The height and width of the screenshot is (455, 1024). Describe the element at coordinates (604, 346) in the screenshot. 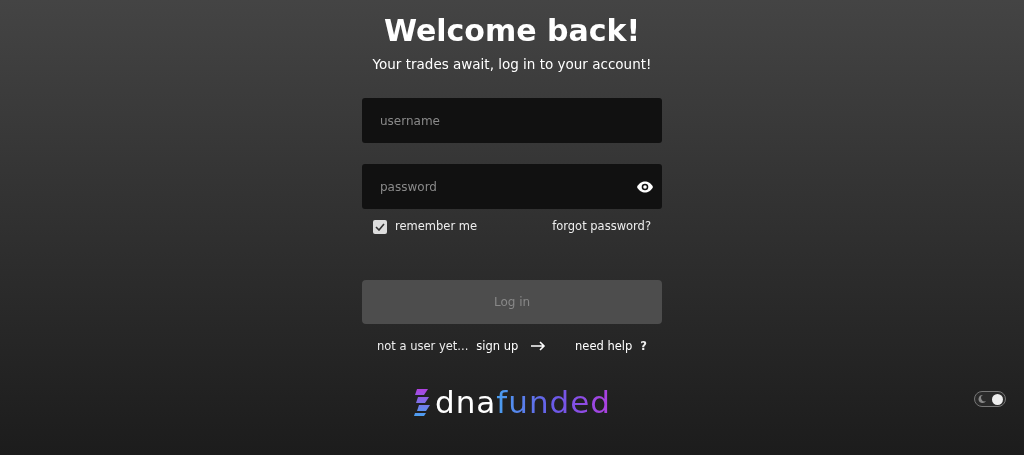

I see `help-link: need help` at that location.